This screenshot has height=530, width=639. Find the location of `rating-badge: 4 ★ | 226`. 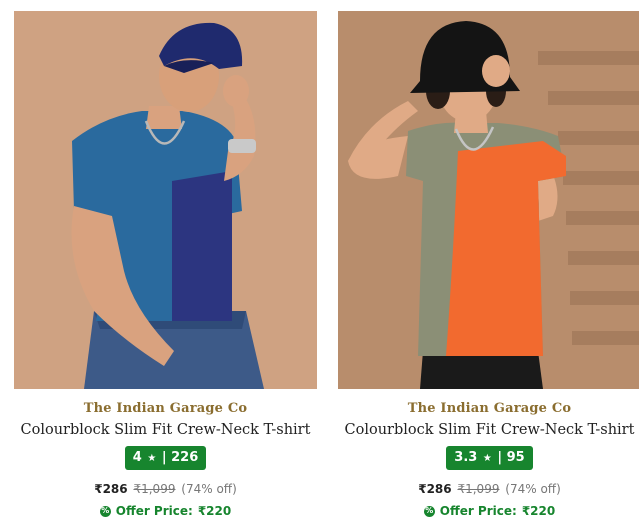

rating-badge: 4 ★ | 226 is located at coordinates (165, 458).